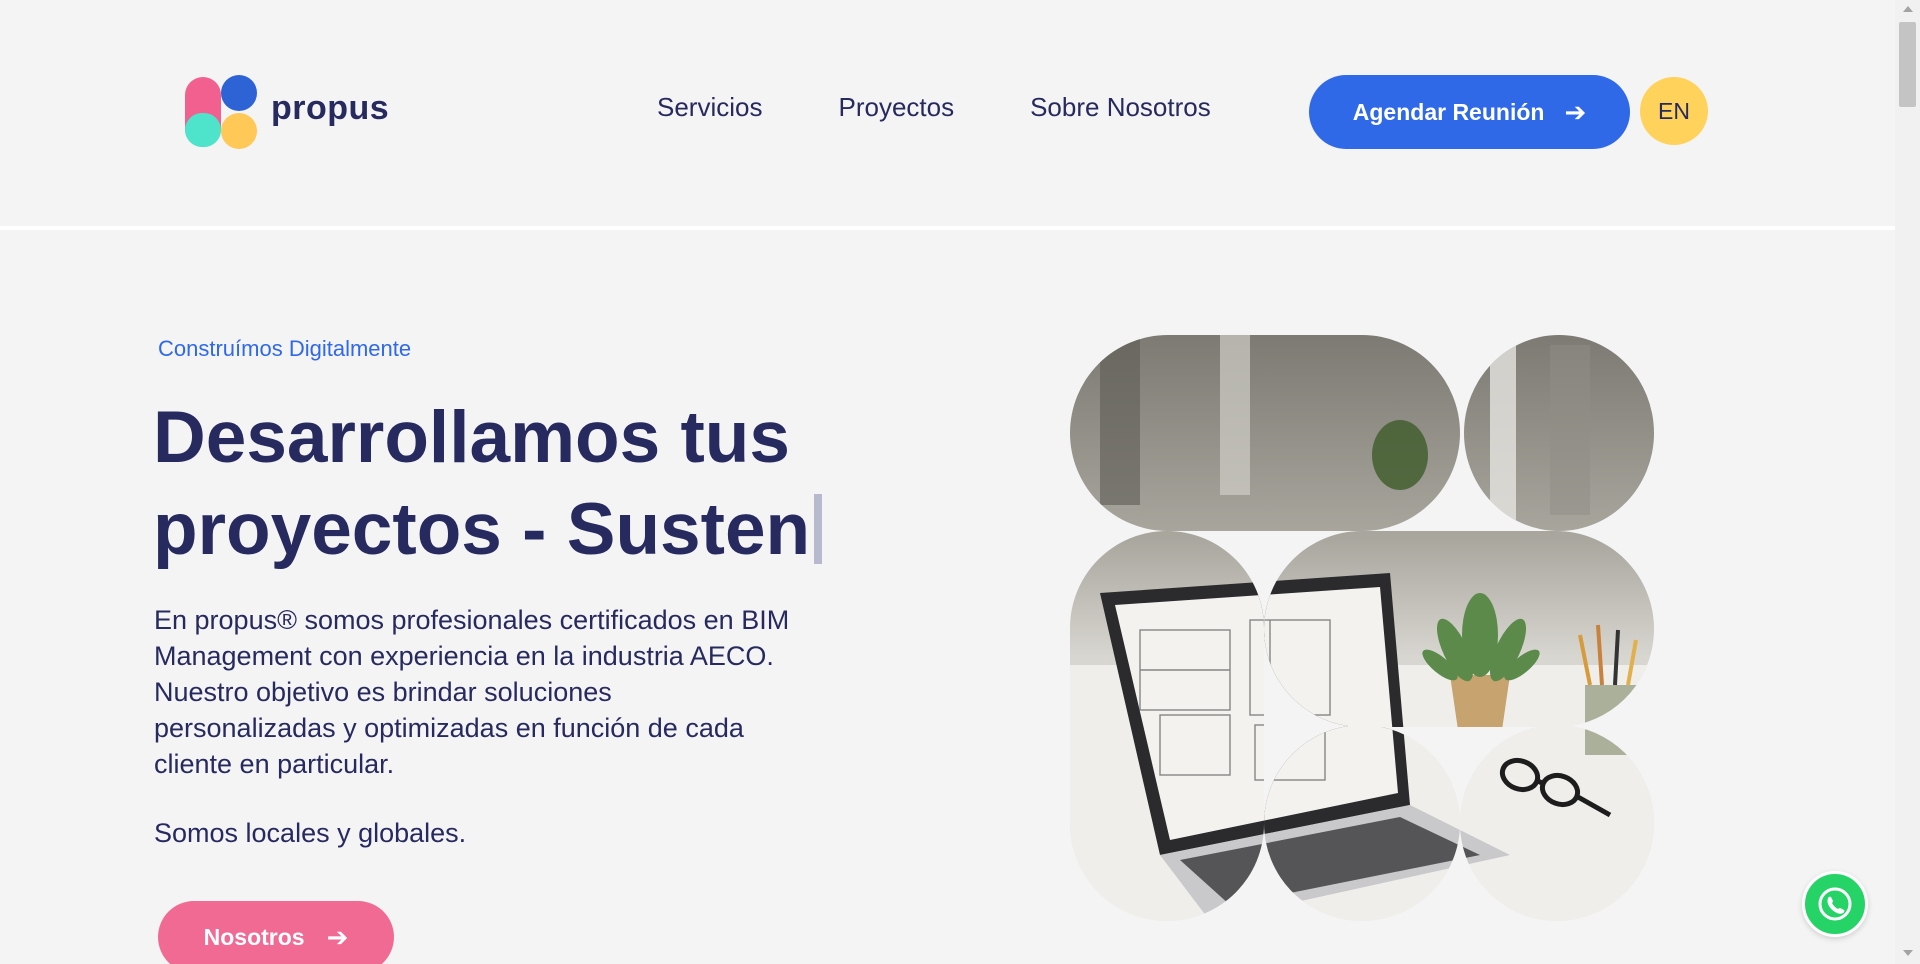 The width and height of the screenshot is (1920, 964). Describe the element at coordinates (818, 529) in the screenshot. I see `typing-caret` at that location.